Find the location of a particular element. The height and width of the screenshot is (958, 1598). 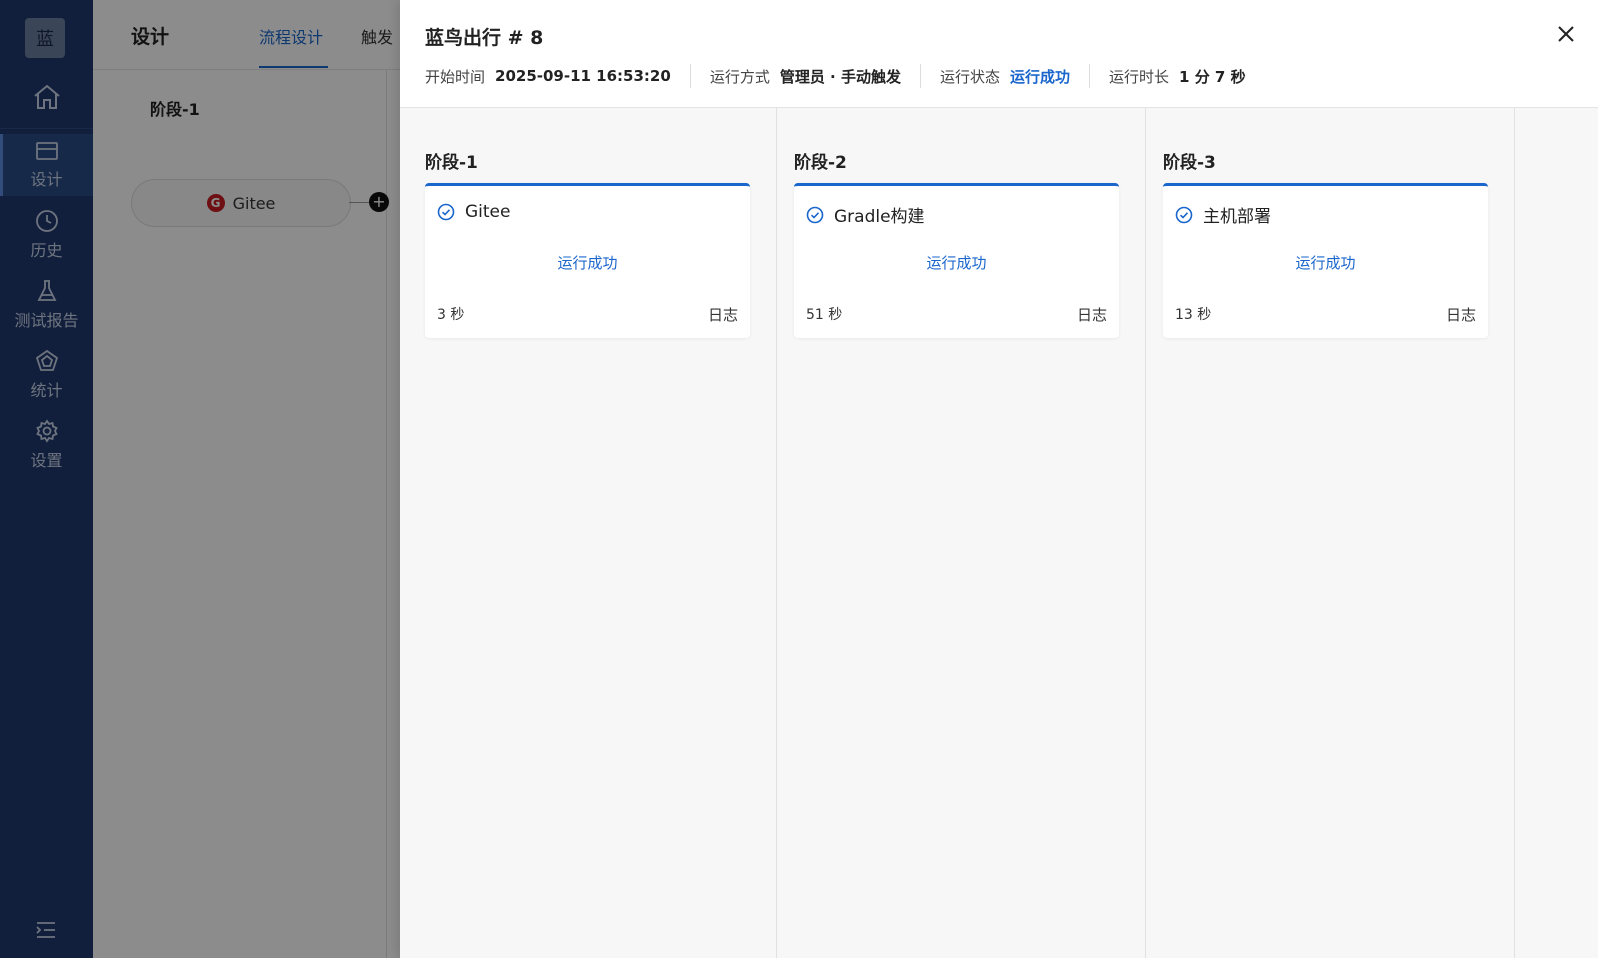

close-button is located at coordinates (1566, 34).